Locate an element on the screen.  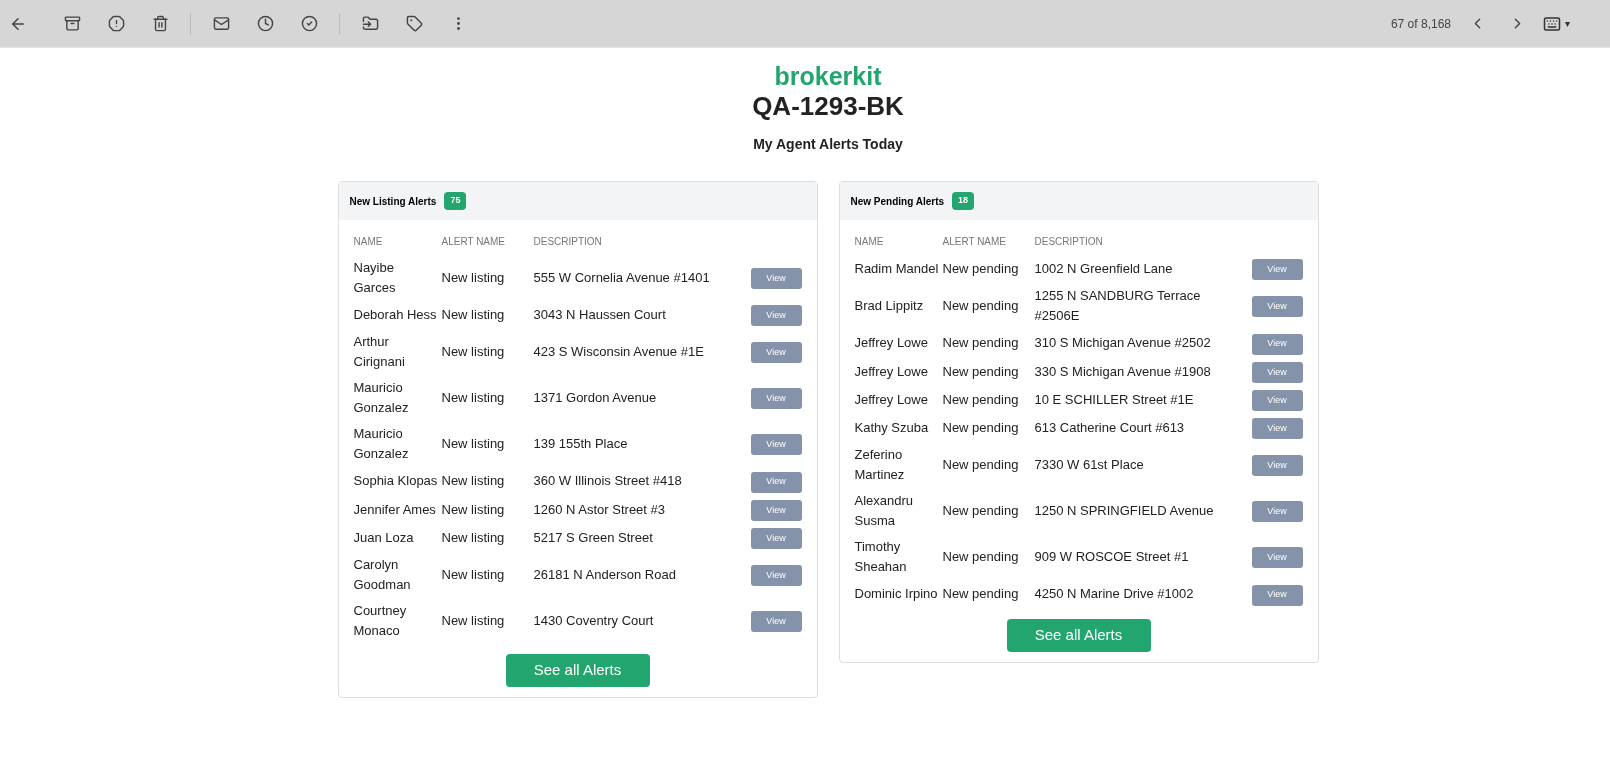
table-cell-text: 7330 W 61st Place is located at coordinates (1089, 465).